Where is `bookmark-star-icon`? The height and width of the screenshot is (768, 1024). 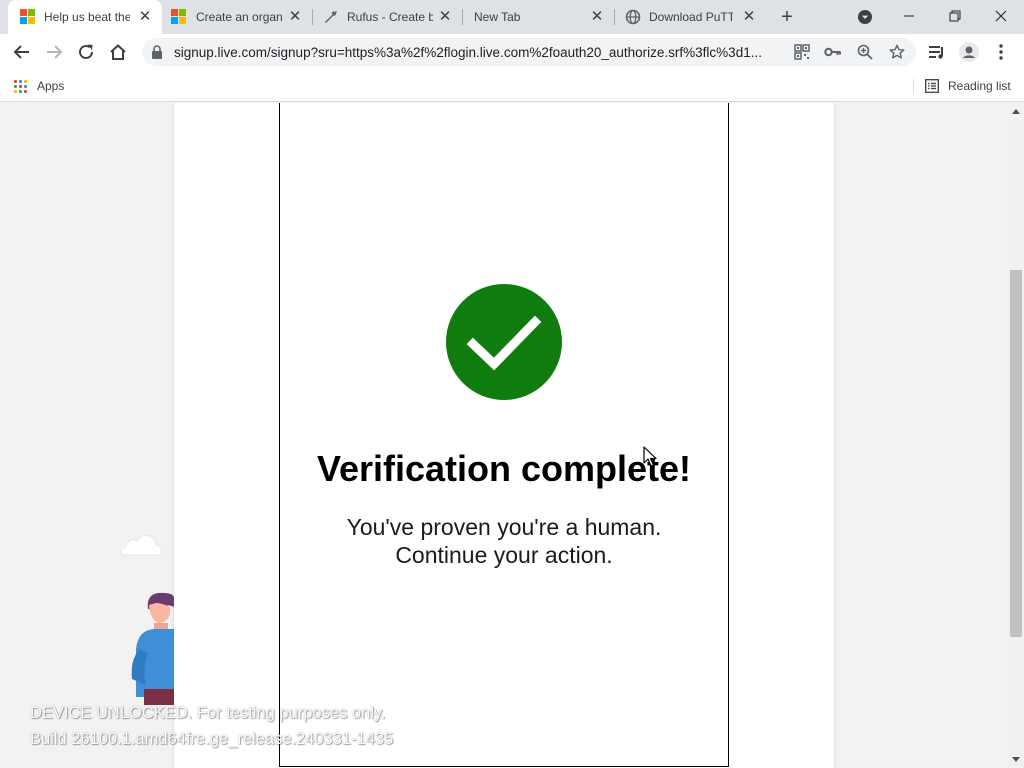 bookmark-star-icon is located at coordinates (897, 52).